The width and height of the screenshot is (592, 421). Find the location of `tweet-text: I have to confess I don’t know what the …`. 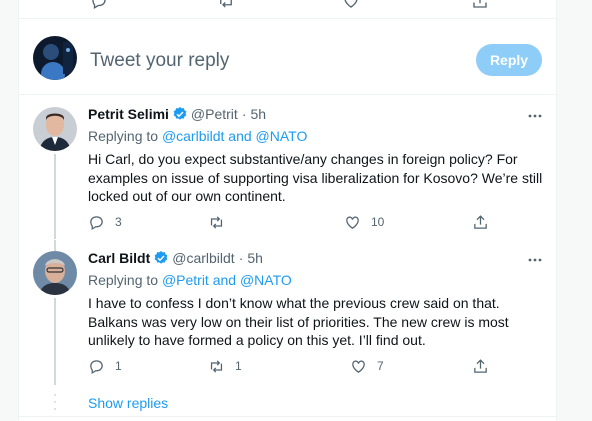

tweet-text: I have to confess I don’t know what the … is located at coordinates (298, 321).